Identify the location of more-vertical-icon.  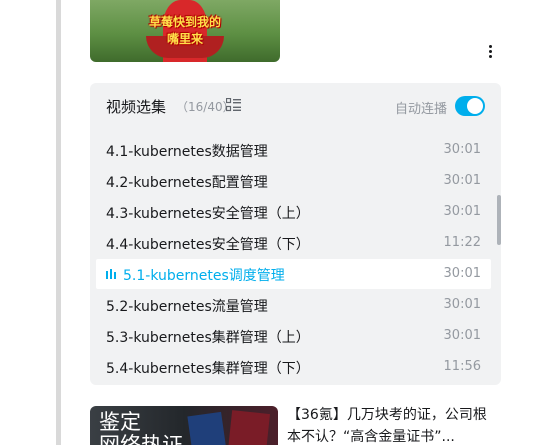
(490, 51).